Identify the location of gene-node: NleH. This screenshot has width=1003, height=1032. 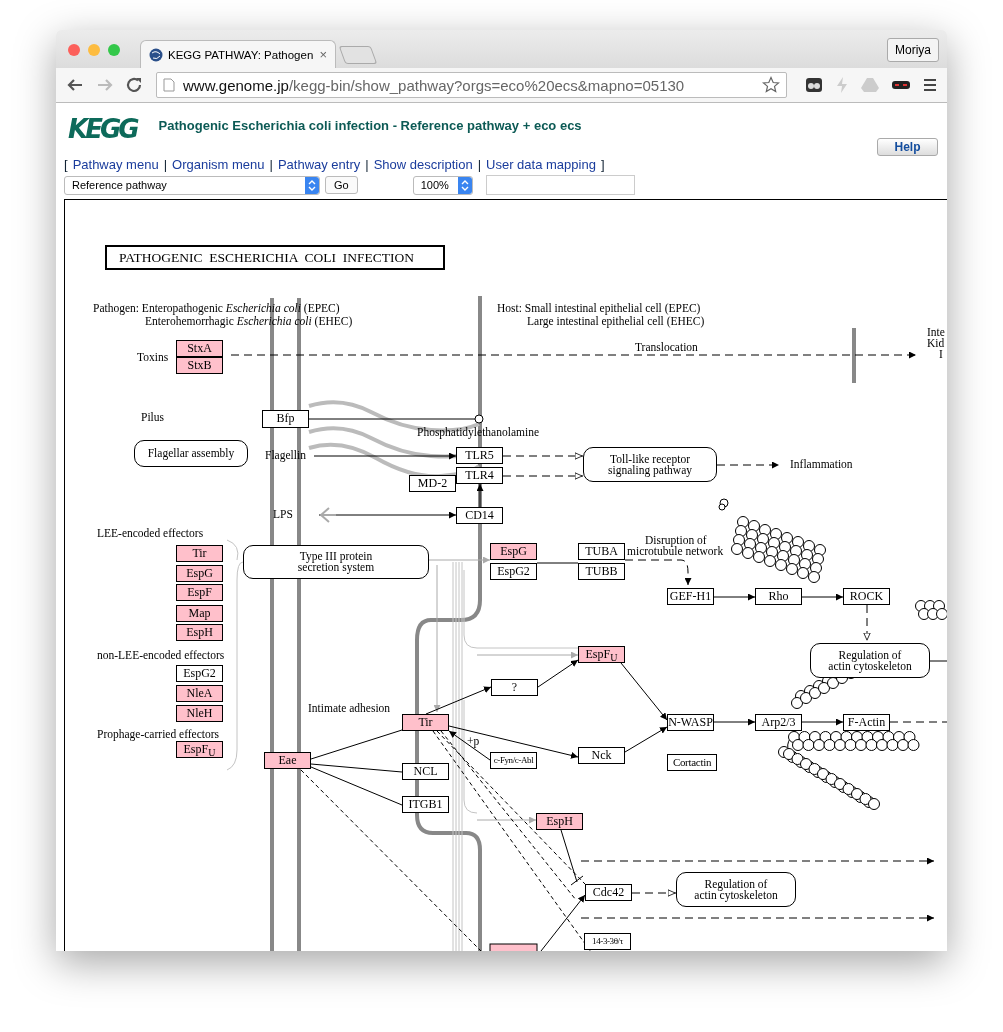
(199, 713).